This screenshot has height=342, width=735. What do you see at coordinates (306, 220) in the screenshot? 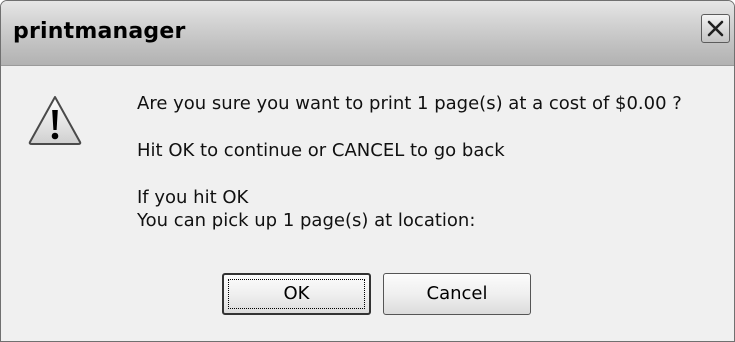
I see `message-line-location: You can pick up 1 page(s) at location:` at bounding box center [306, 220].